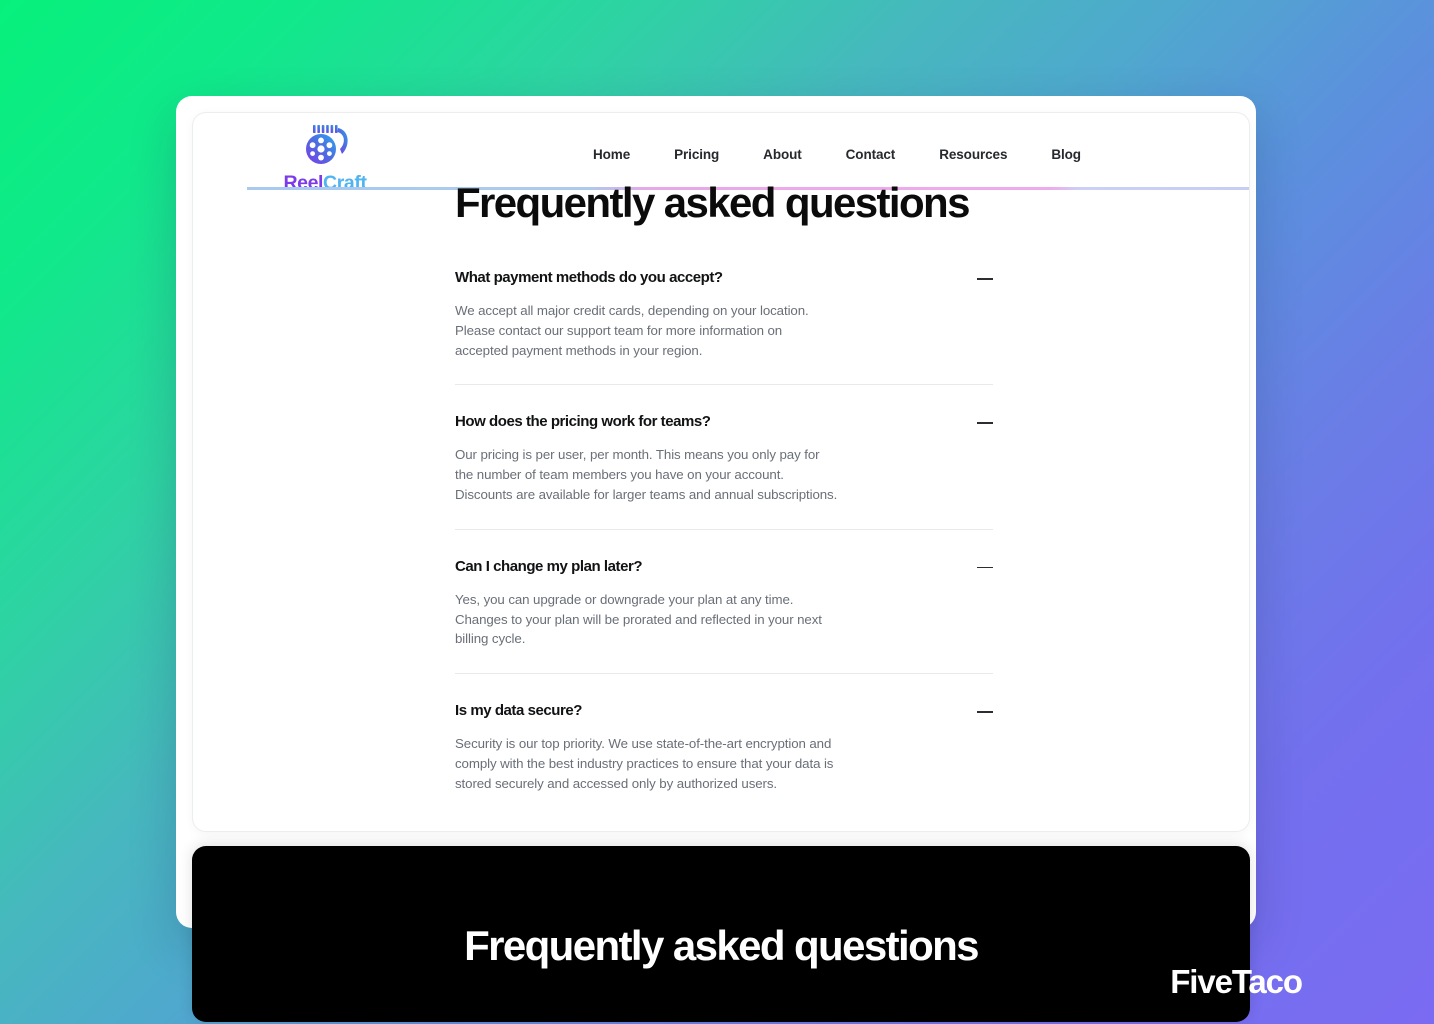 This screenshot has height=1024, width=1434. What do you see at coordinates (724, 278) in the screenshot?
I see `faq-question-row: What payment methods do you accept?` at bounding box center [724, 278].